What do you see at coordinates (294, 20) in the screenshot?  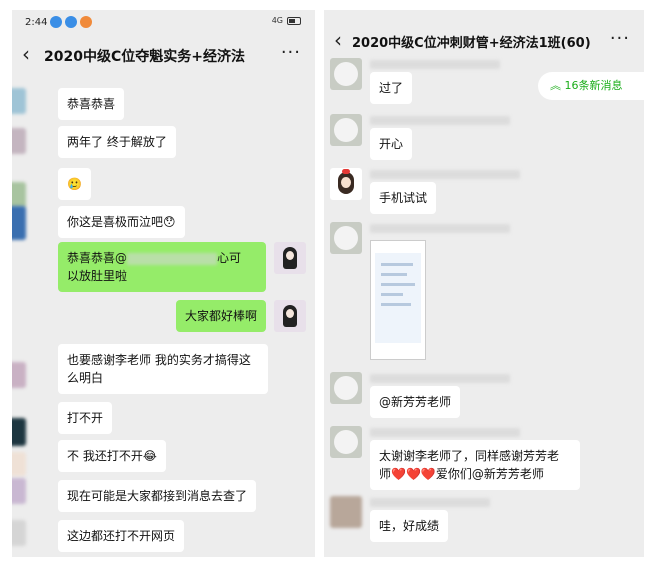 I see `battery-icon` at bounding box center [294, 20].